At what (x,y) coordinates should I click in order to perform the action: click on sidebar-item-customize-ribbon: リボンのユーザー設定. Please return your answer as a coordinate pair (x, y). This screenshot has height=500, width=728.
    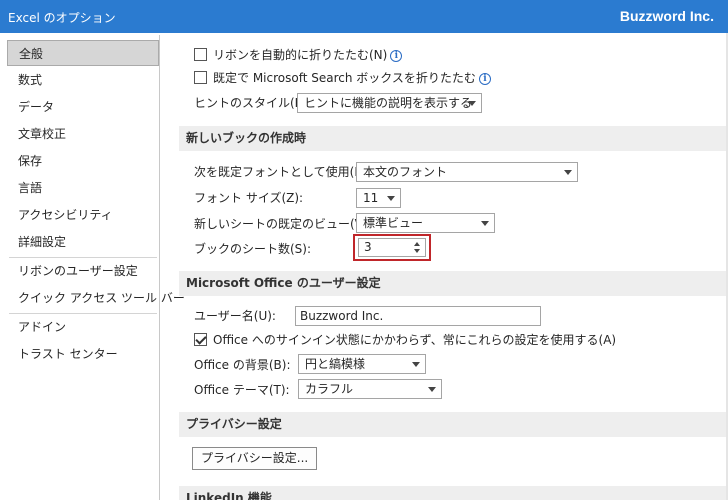
    Looking at the image, I should click on (81, 271).